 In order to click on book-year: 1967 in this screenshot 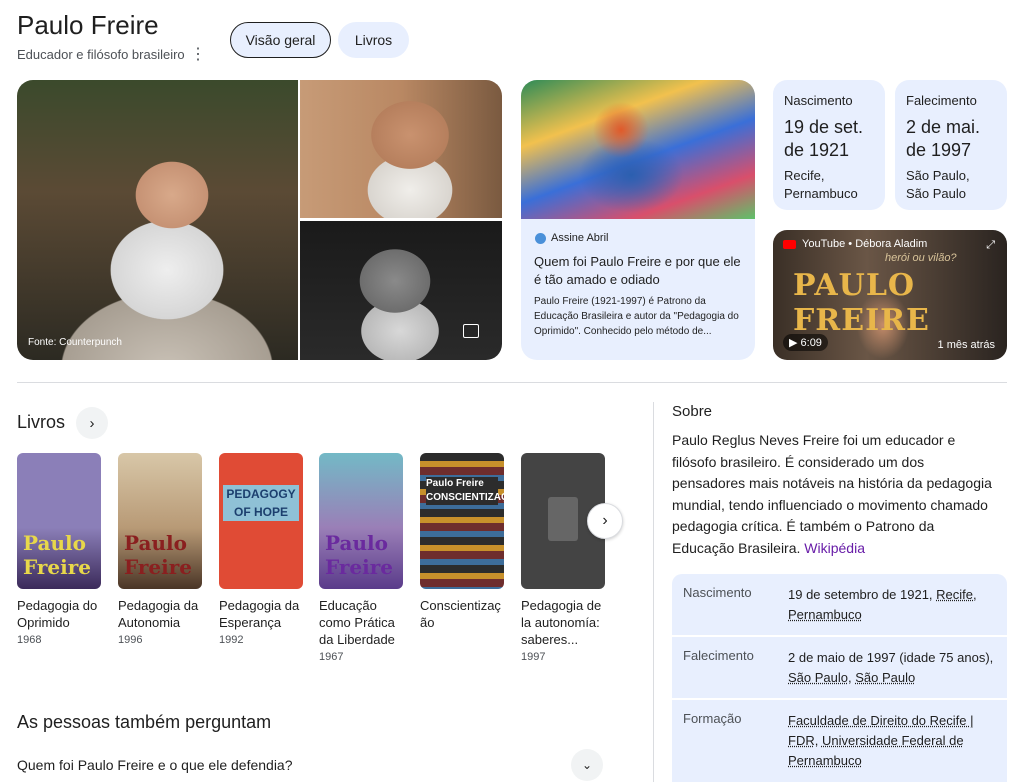, I will do `click(331, 657)`.